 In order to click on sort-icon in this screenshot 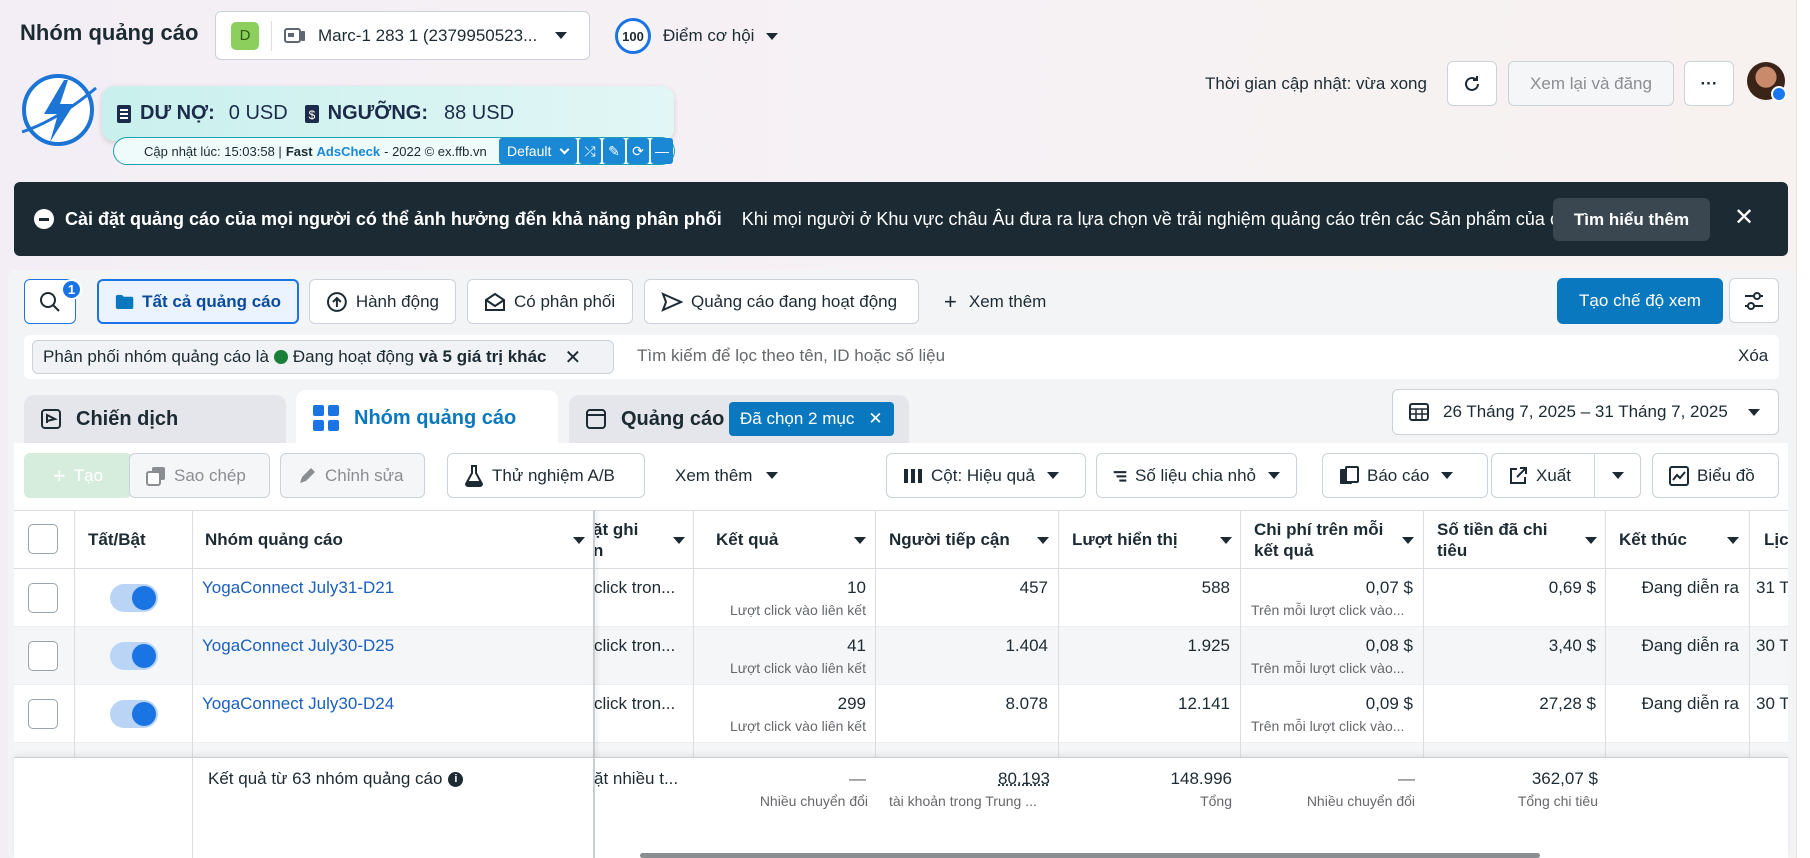, I will do `click(1043, 540)`.